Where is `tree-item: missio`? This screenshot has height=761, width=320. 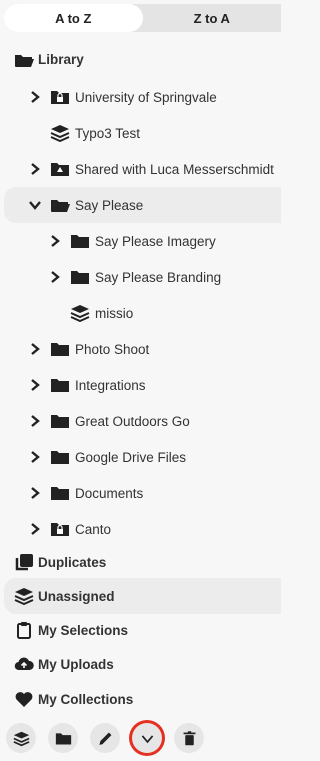 tree-item: missio is located at coordinates (140, 313).